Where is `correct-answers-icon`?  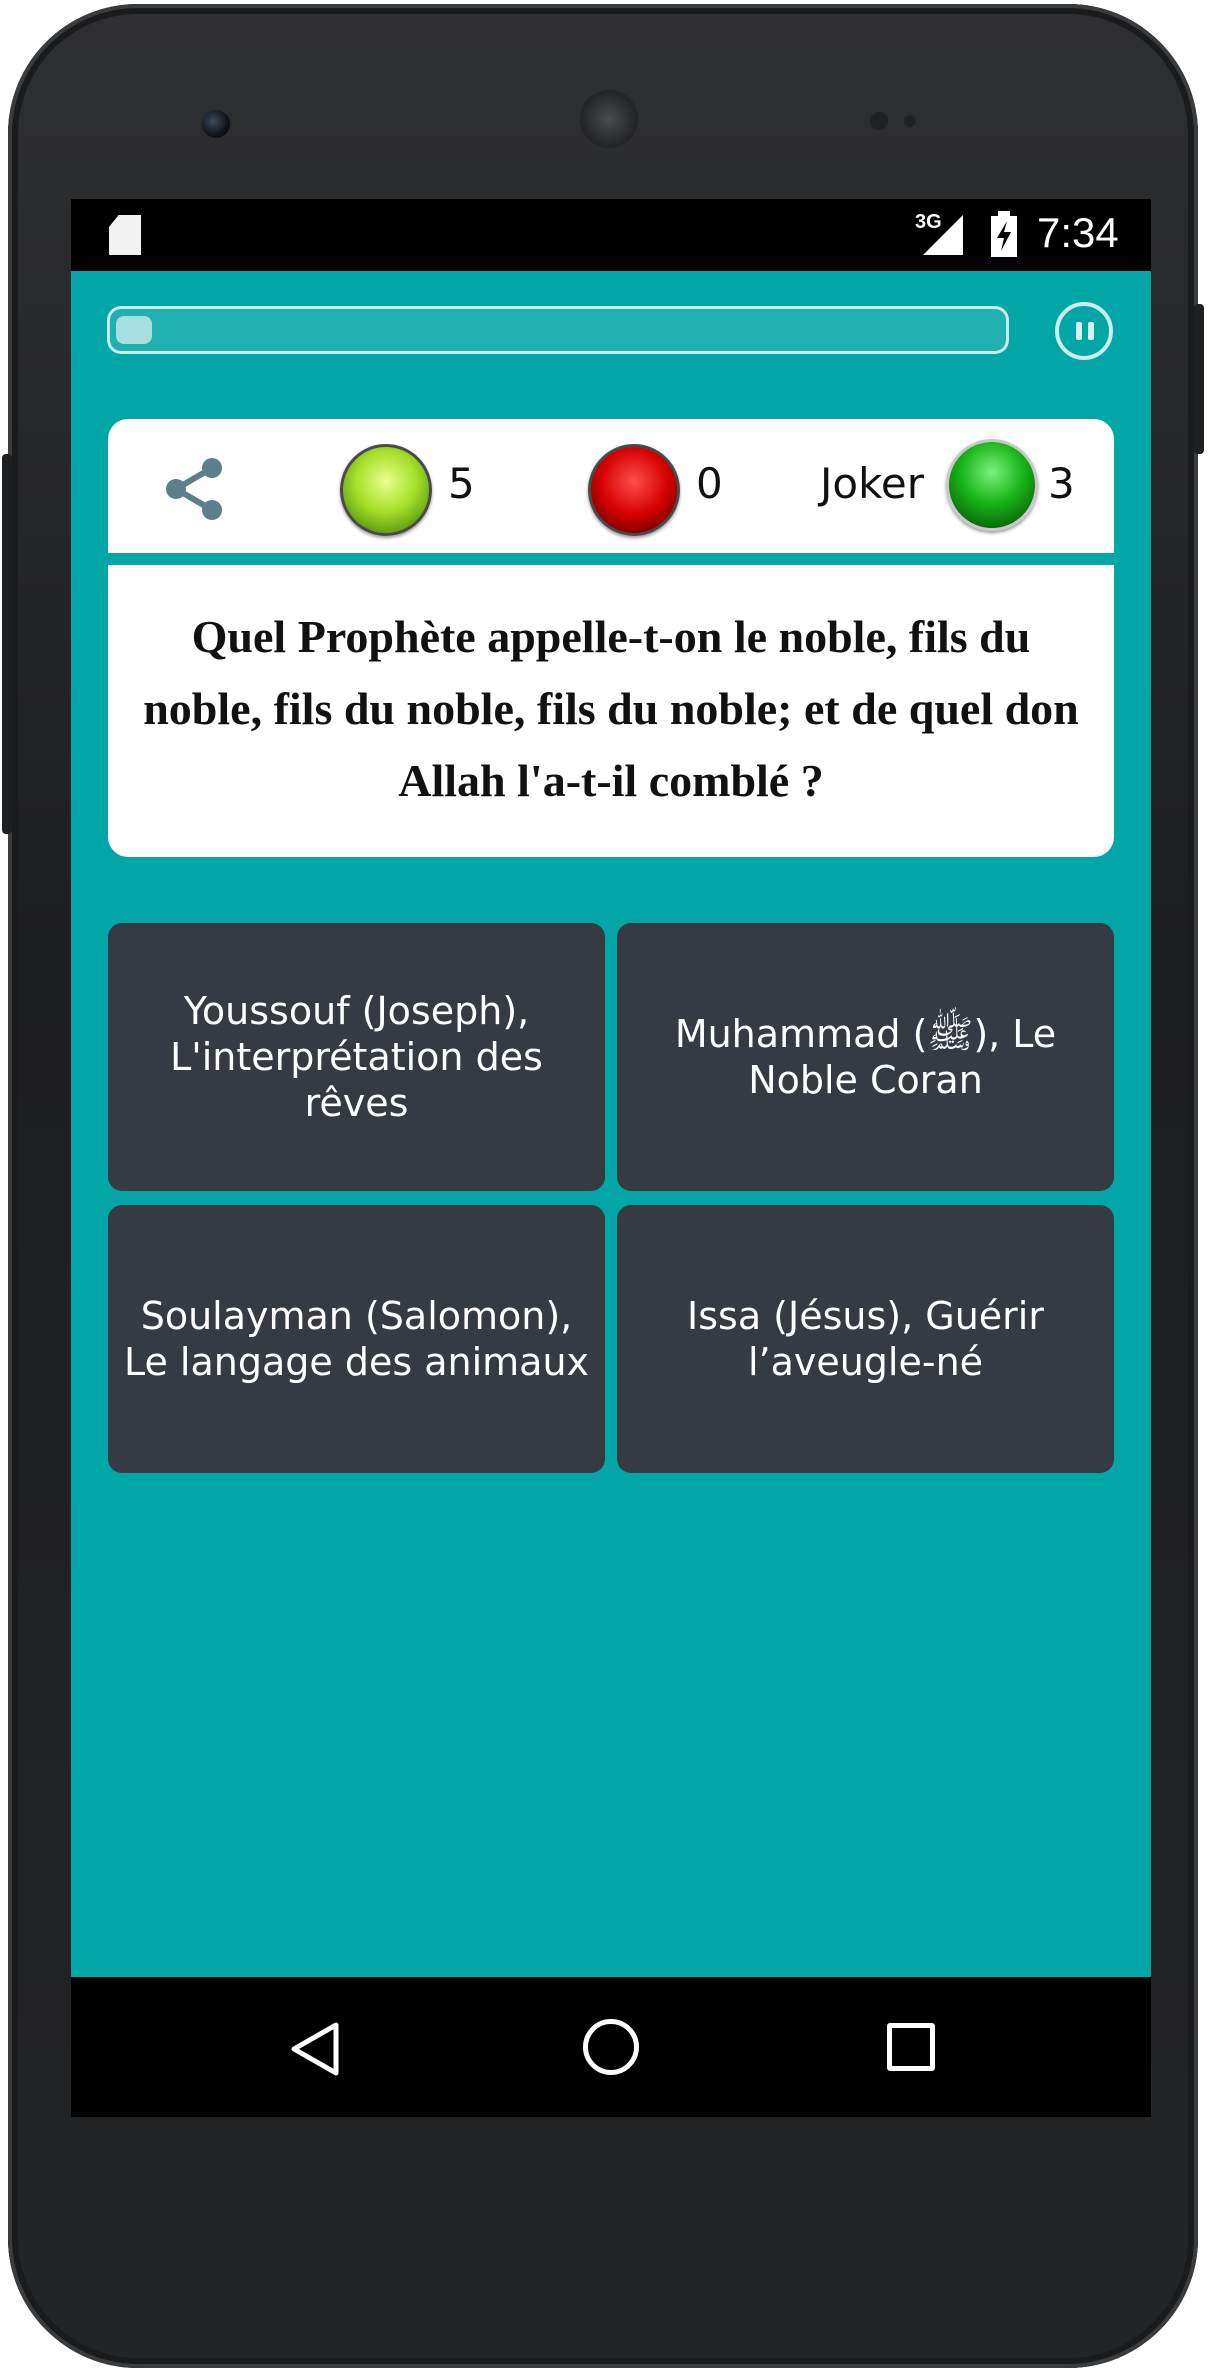 correct-answers-icon is located at coordinates (386, 490).